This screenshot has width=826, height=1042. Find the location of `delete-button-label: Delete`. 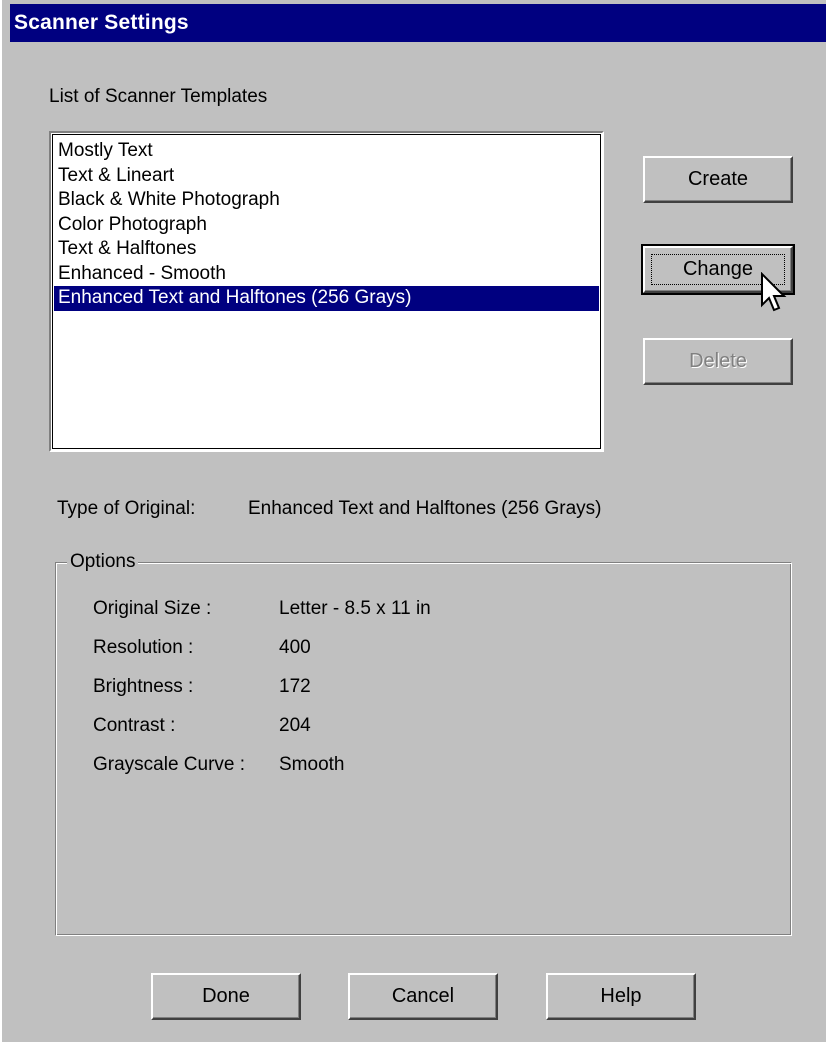

delete-button-label: Delete is located at coordinates (718, 361).